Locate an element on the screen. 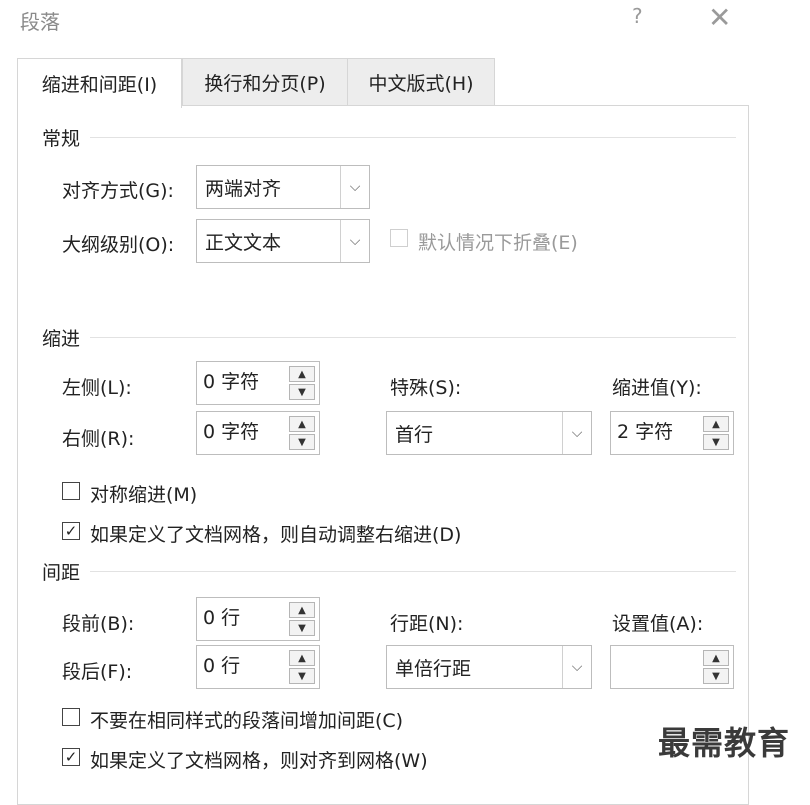  special-label: 特殊(S): is located at coordinates (426, 388).